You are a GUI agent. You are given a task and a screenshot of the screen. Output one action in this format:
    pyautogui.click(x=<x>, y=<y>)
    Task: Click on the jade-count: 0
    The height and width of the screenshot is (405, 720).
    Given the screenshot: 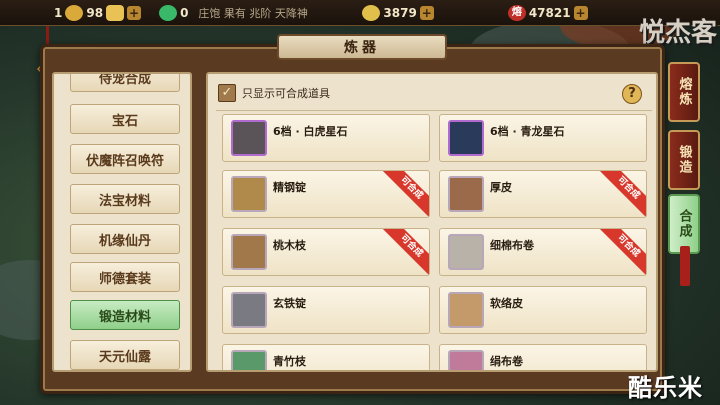 What is the action you would take?
    pyautogui.click(x=184, y=12)
    